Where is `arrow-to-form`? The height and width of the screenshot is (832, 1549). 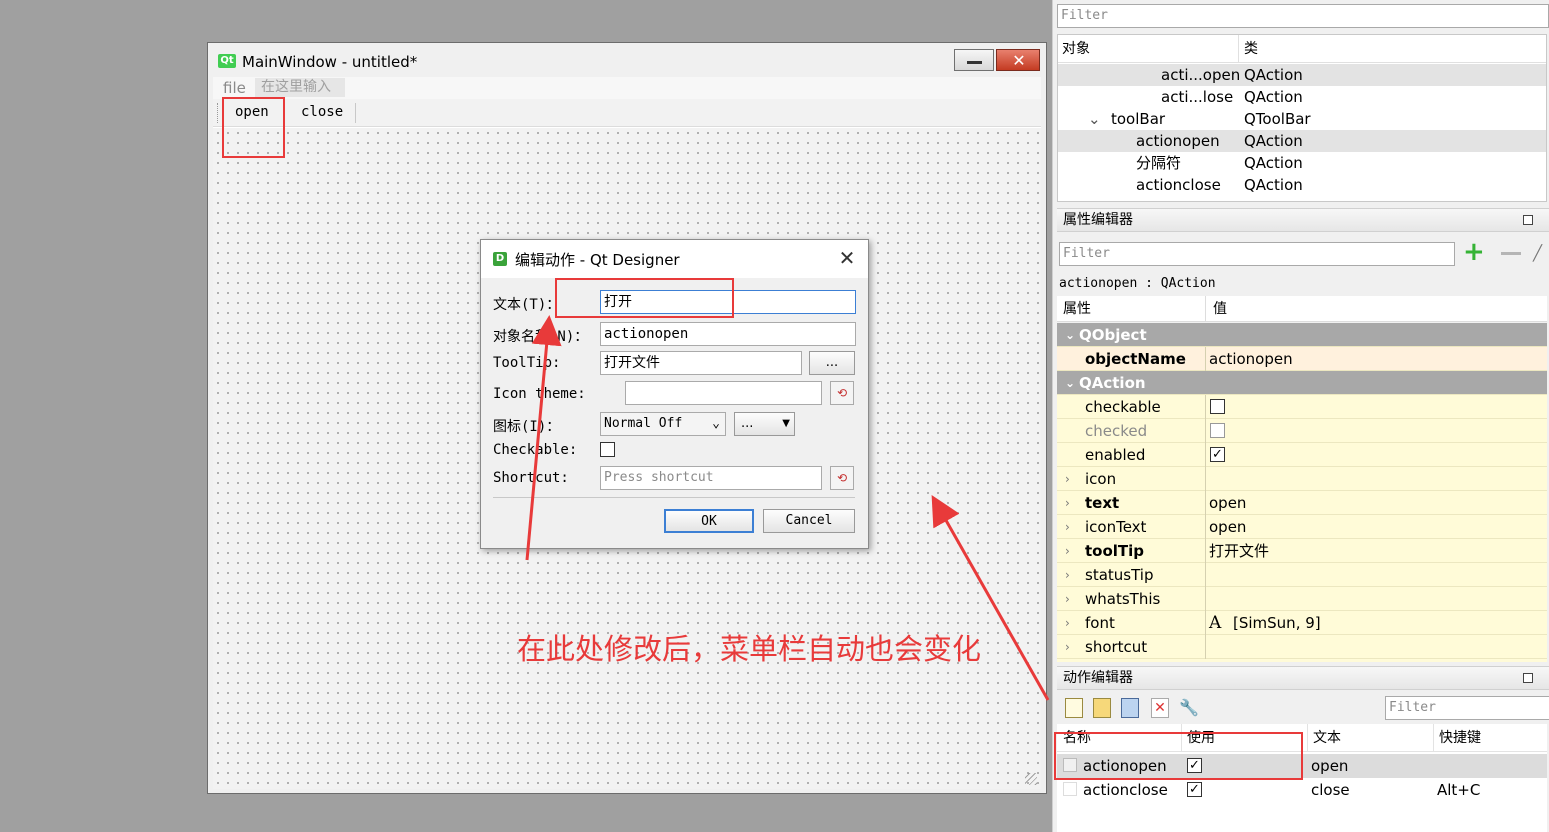 arrow-to-form is located at coordinates (990, 597).